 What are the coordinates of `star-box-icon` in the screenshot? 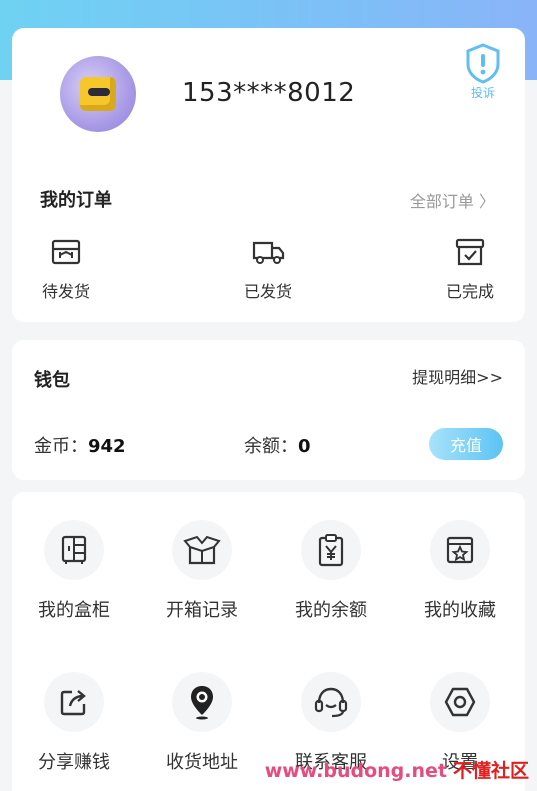 It's located at (460, 550).